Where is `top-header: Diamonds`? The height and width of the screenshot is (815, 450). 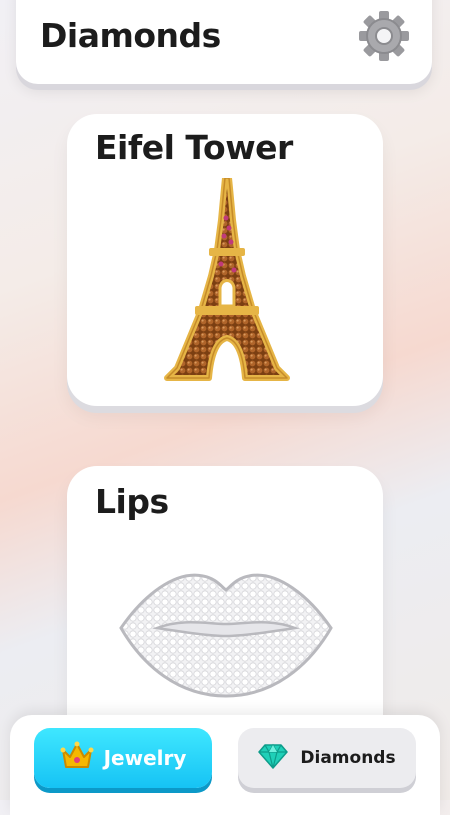 top-header: Diamonds is located at coordinates (224, 42).